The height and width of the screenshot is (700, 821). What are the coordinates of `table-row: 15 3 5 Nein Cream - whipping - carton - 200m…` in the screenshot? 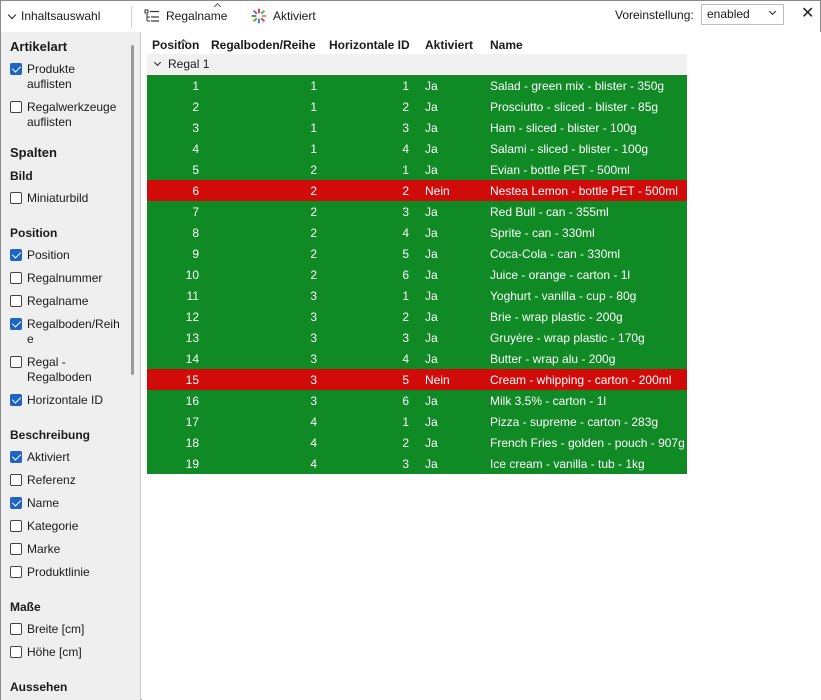 It's located at (417, 379).